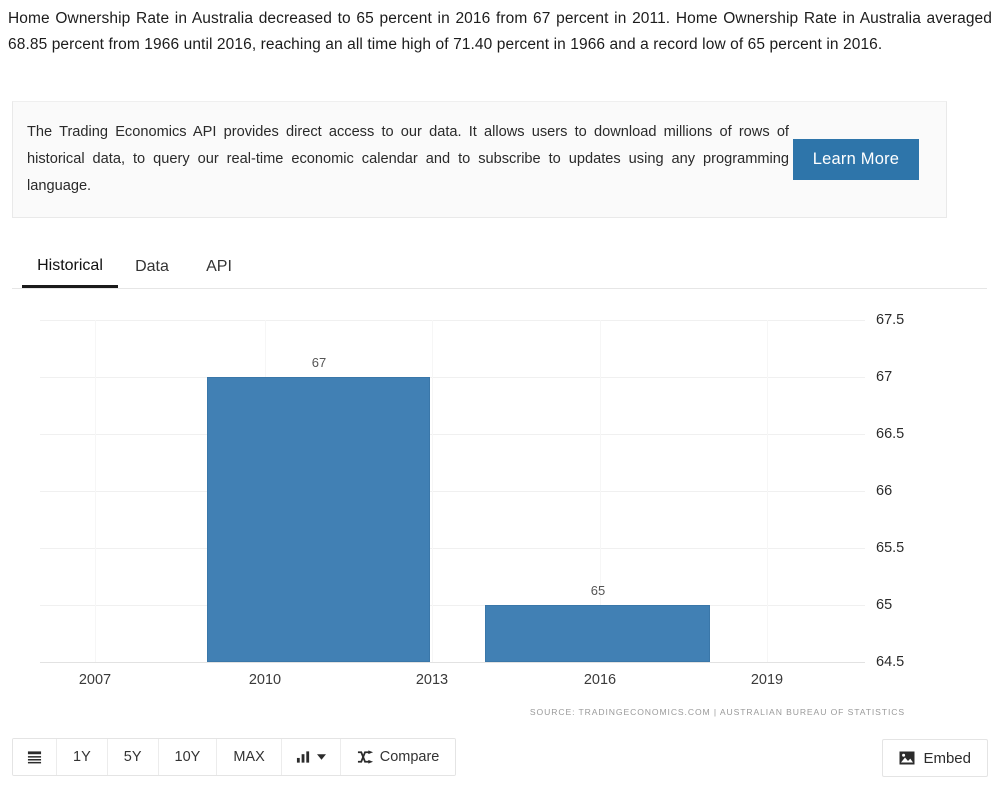 This screenshot has width=1000, height=802. What do you see at coordinates (432, 680) in the screenshot?
I see `x-tick-2013: 2013` at bounding box center [432, 680].